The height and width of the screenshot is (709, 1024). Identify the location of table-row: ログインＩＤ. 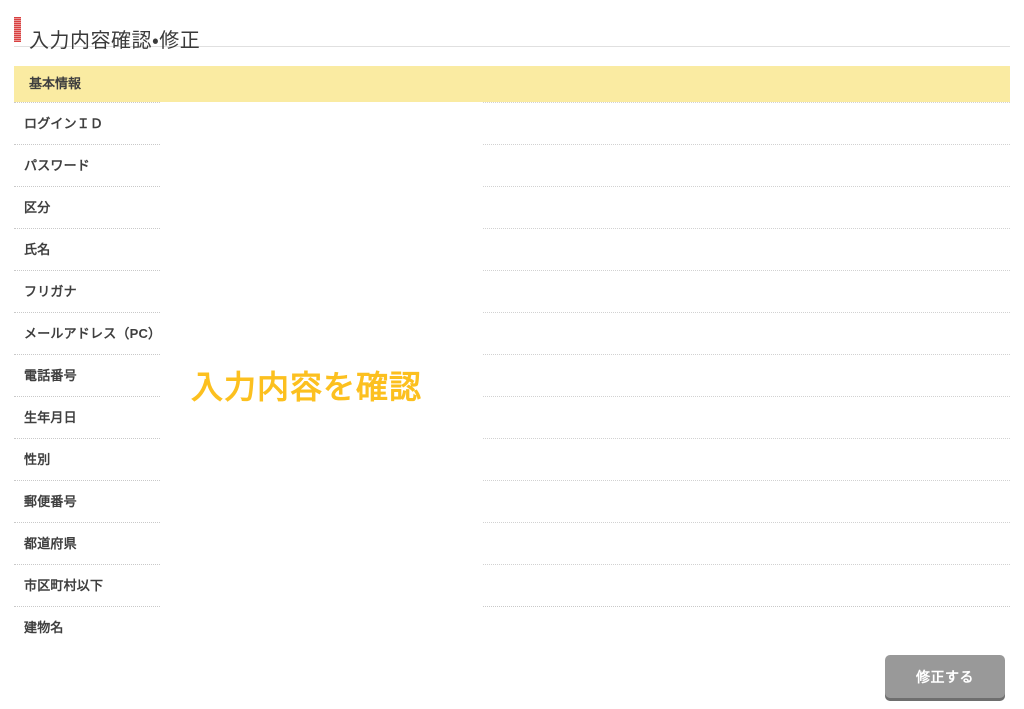
(512, 123).